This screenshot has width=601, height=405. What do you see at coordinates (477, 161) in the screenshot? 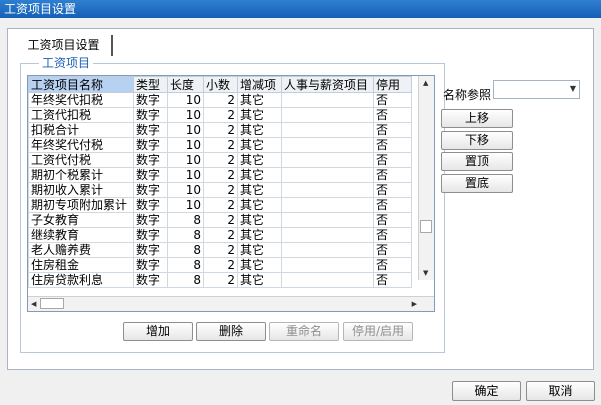
I see `move-to-top-button: 置顶` at bounding box center [477, 161].